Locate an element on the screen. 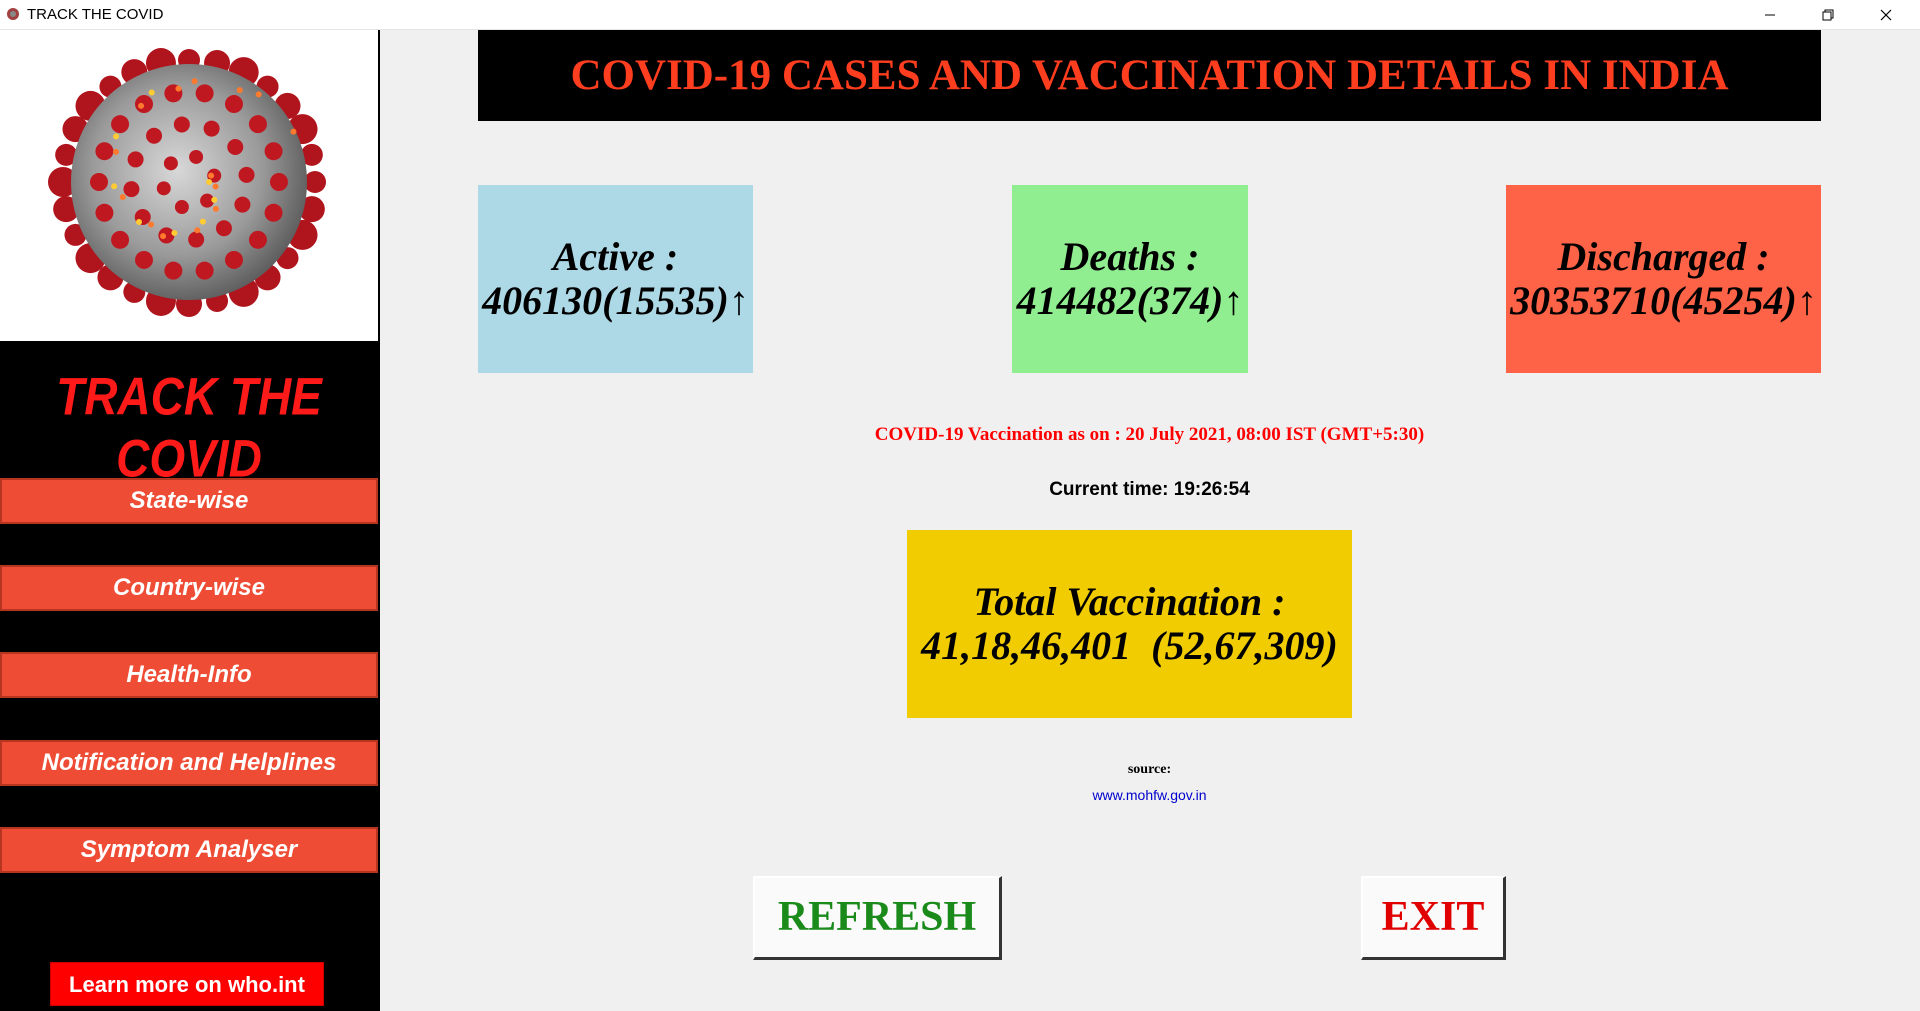 The width and height of the screenshot is (1920, 1011). minimize-button is located at coordinates (1770, 14).